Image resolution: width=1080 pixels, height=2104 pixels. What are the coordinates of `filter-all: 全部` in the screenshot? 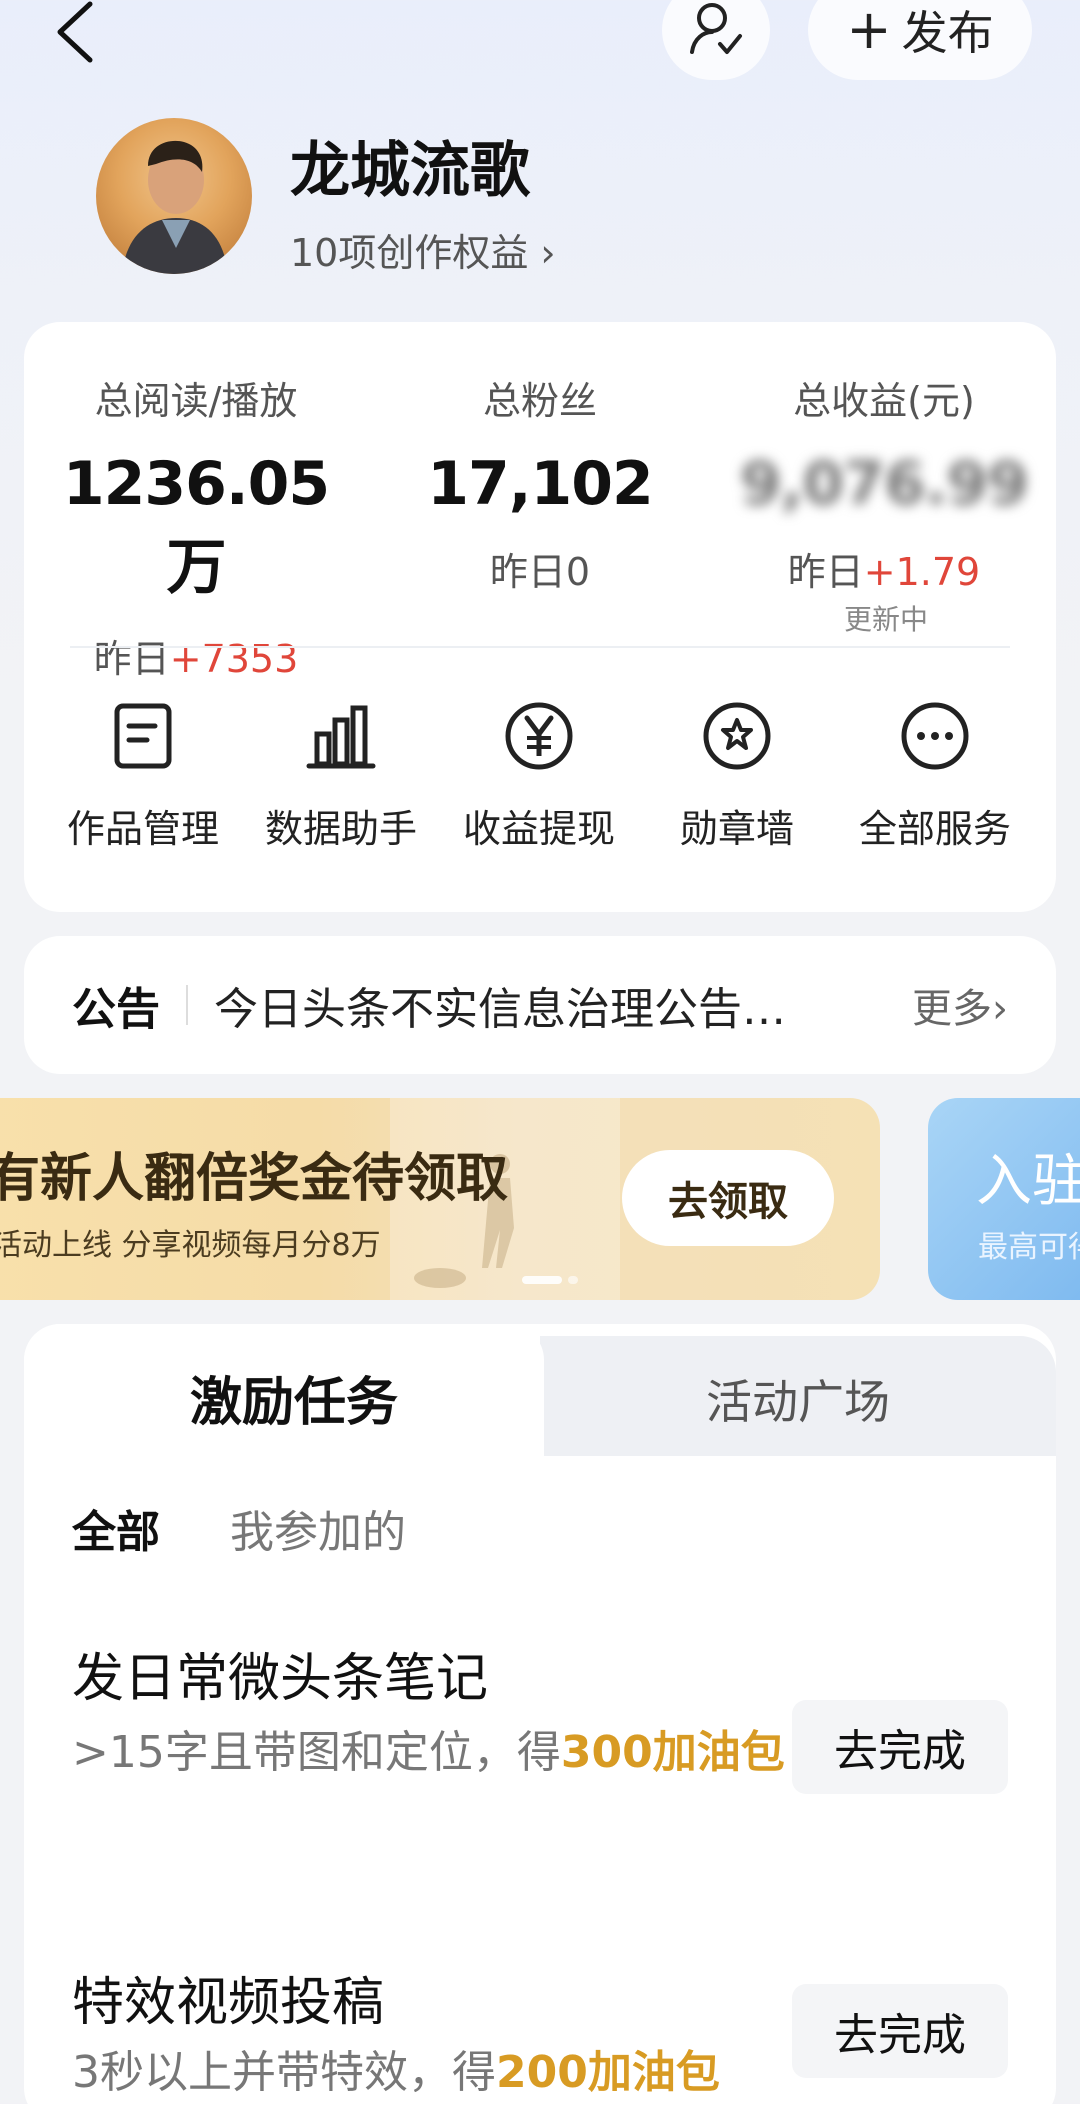 It's located at (116, 1528).